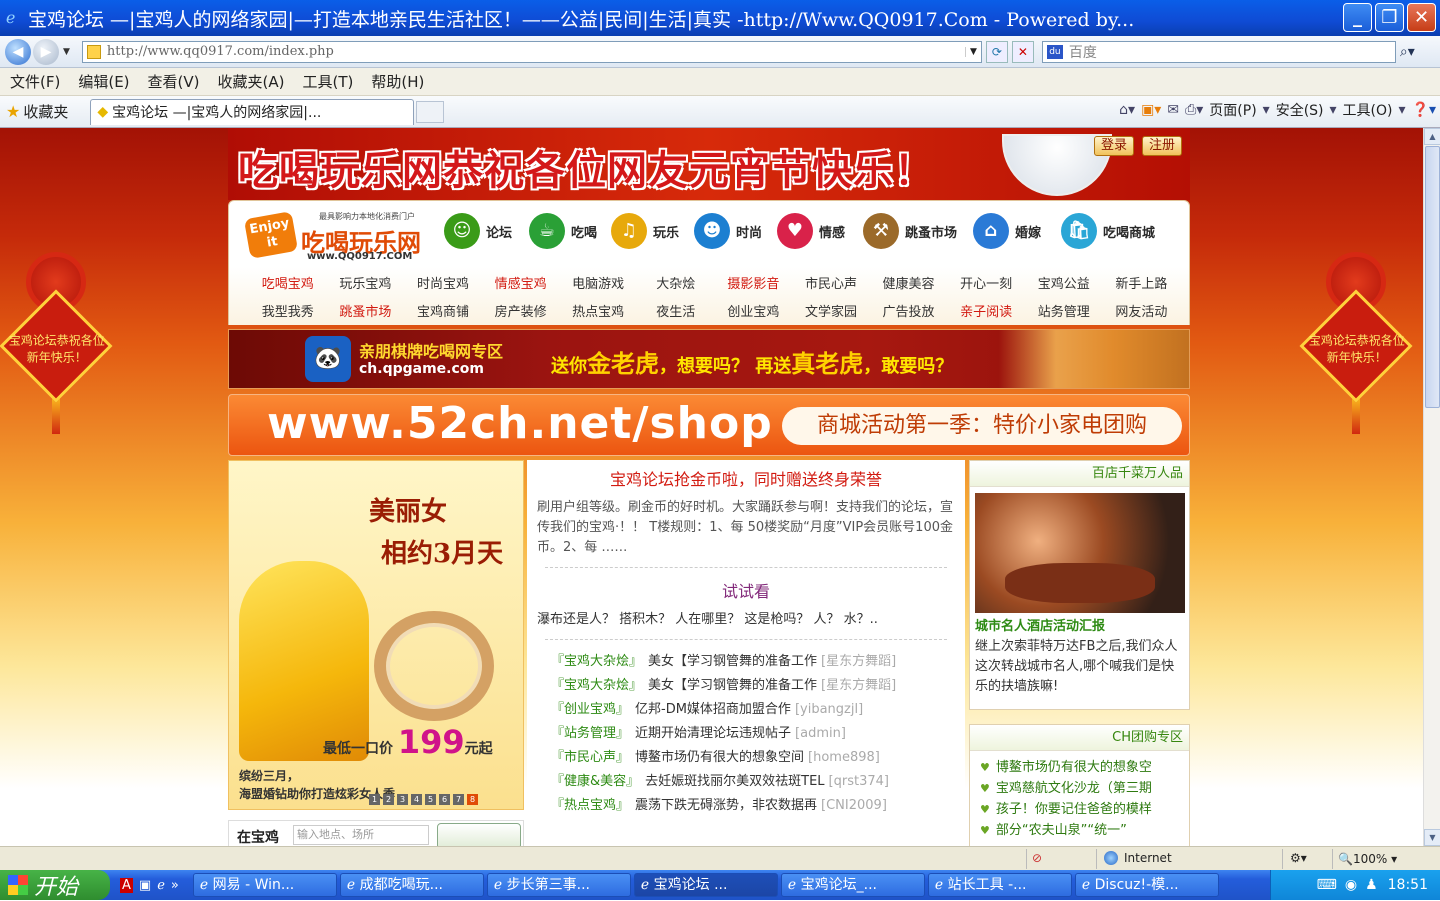 The width and height of the screenshot is (1440, 901). Describe the element at coordinates (1022, 51) in the screenshot. I see `stop-button: ✕` at that location.